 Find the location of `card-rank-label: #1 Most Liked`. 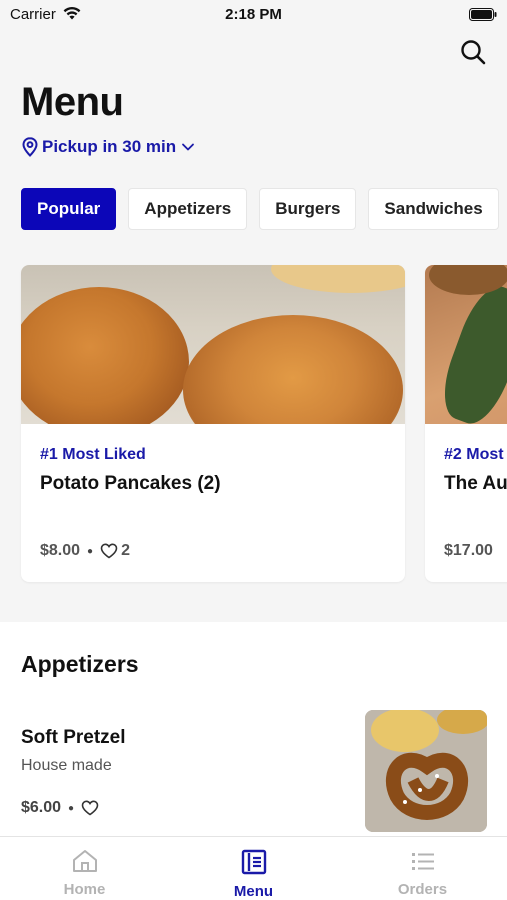

card-rank-label: #1 Most Liked is located at coordinates (93, 454).